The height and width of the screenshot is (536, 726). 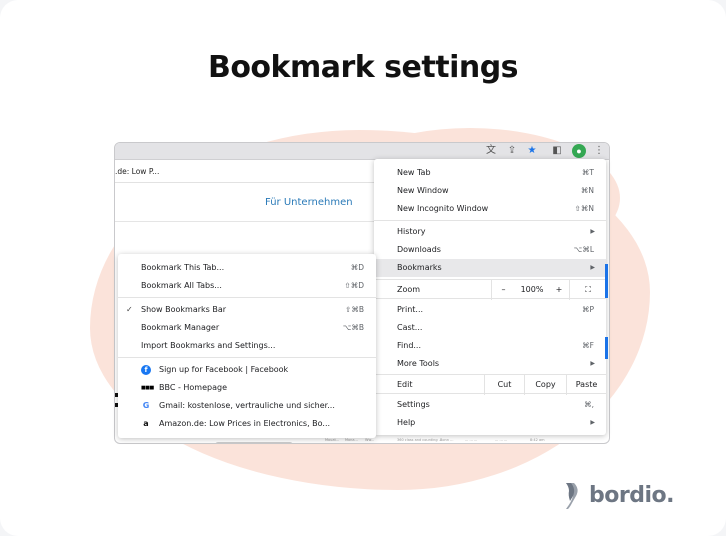 What do you see at coordinates (247, 310) in the screenshot?
I see `menu-item-show-bookmarks-bar: ✓ Show Bookmarks Bar ⇧⌘B` at bounding box center [247, 310].